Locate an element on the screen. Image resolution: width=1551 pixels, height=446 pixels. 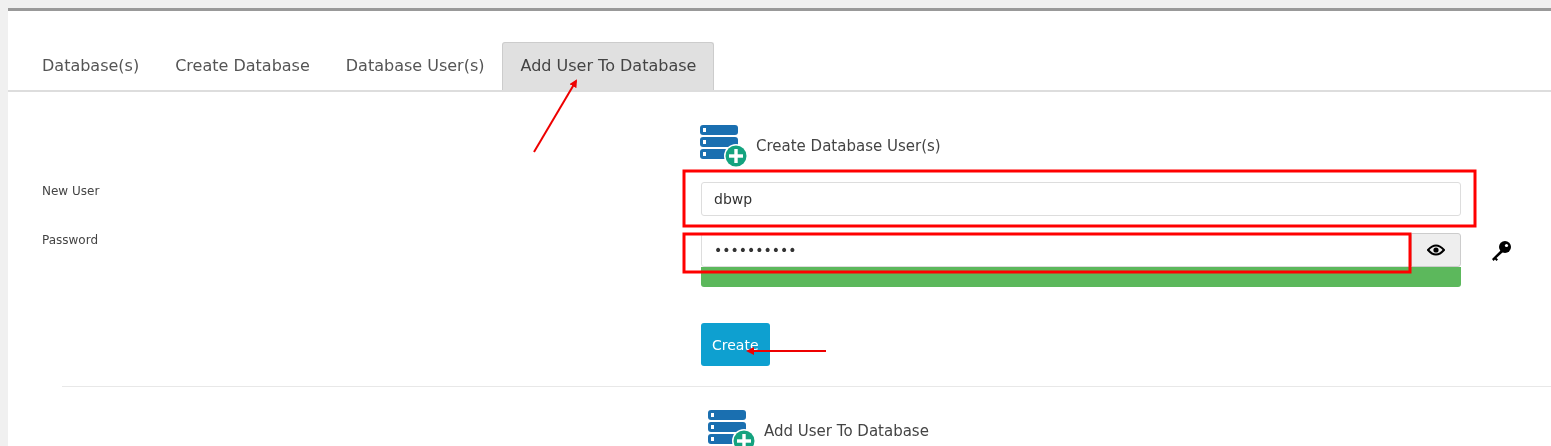
tab: Database(s) is located at coordinates (91, 66).